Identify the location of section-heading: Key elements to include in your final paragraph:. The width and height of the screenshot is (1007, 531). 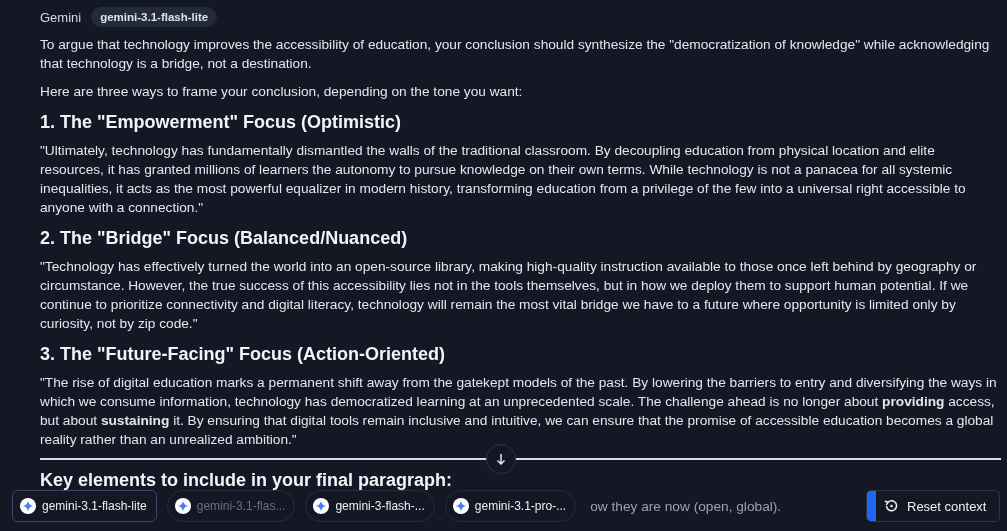
(246, 480).